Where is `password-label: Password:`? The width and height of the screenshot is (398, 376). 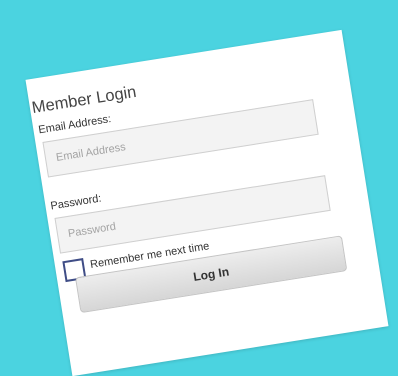 password-label: Password: is located at coordinates (76, 202).